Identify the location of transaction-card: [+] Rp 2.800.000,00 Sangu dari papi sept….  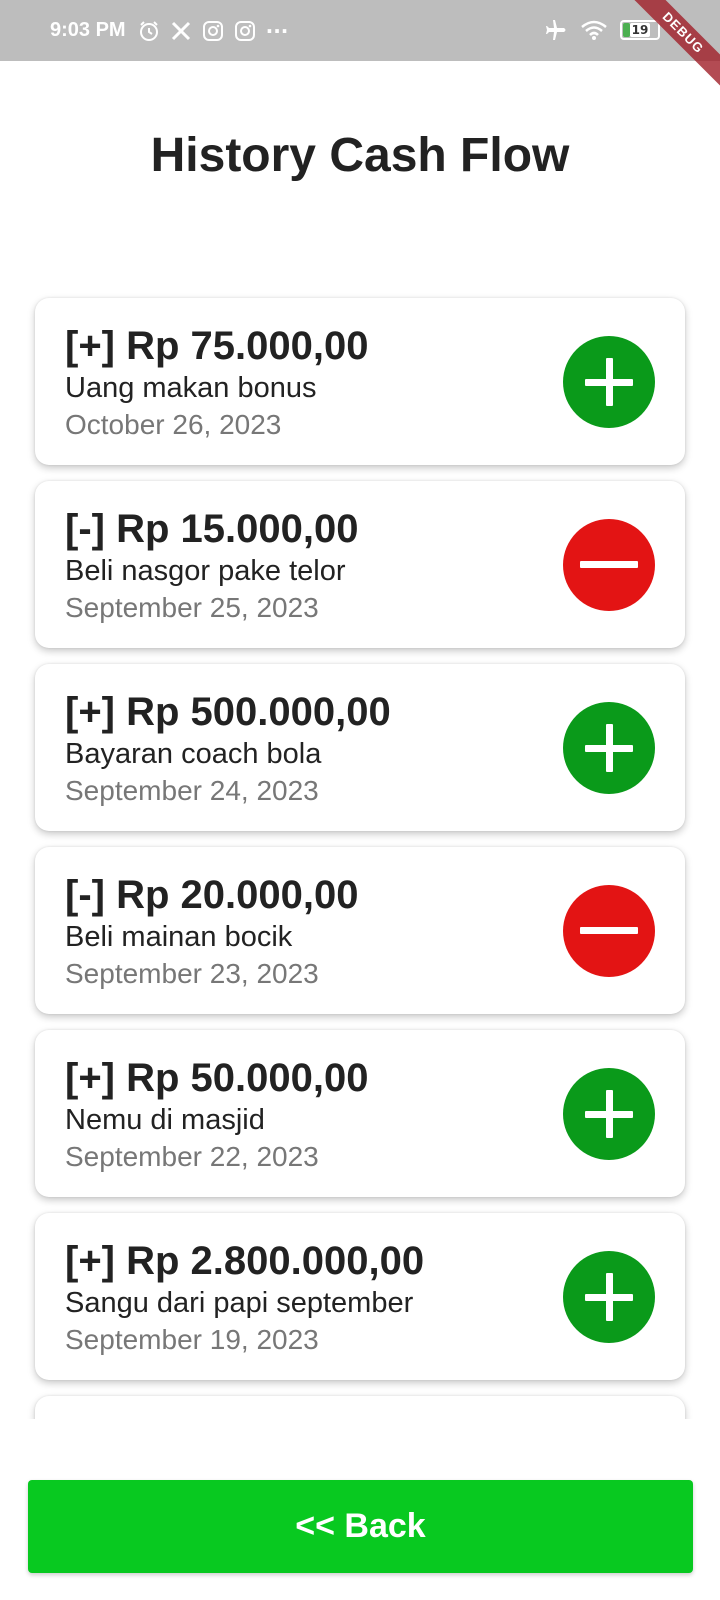
(360, 1296).